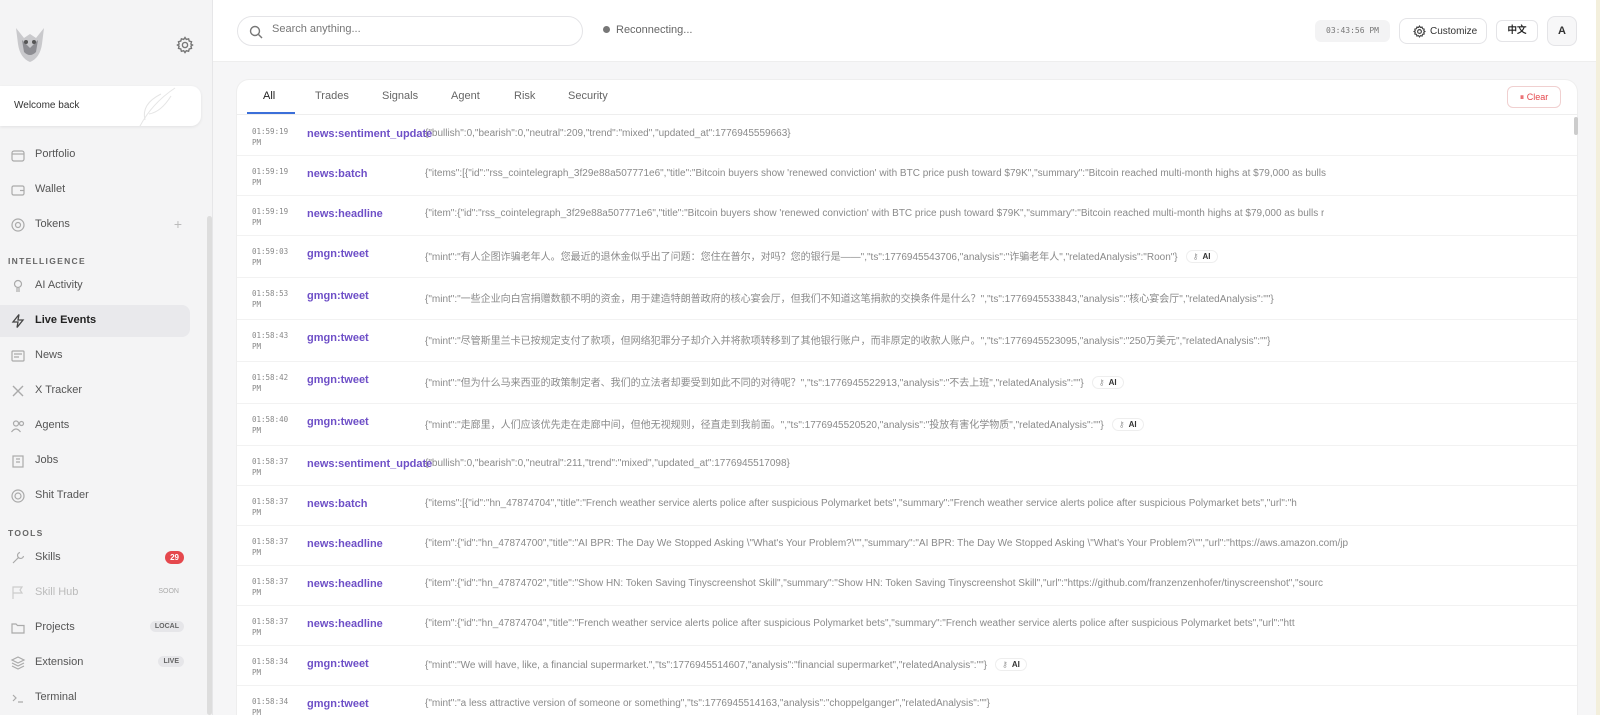 The image size is (1600, 715). What do you see at coordinates (18, 190) in the screenshot?
I see `wallet-icon` at bounding box center [18, 190].